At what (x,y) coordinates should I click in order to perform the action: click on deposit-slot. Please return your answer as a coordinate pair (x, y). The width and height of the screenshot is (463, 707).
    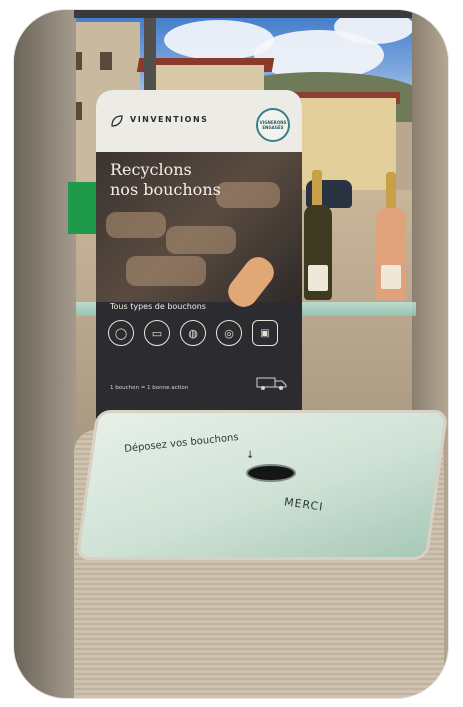
    Looking at the image, I should click on (271, 473).